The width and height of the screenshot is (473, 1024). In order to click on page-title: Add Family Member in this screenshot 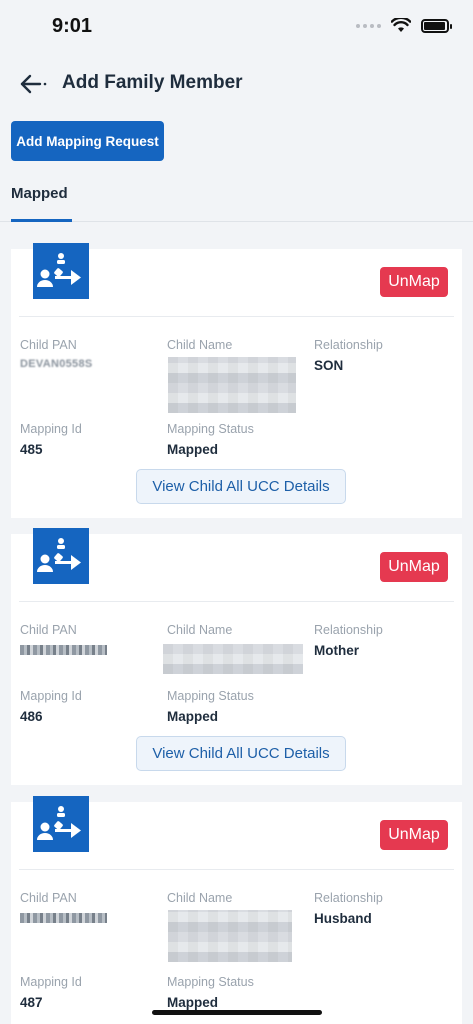, I will do `click(152, 82)`.